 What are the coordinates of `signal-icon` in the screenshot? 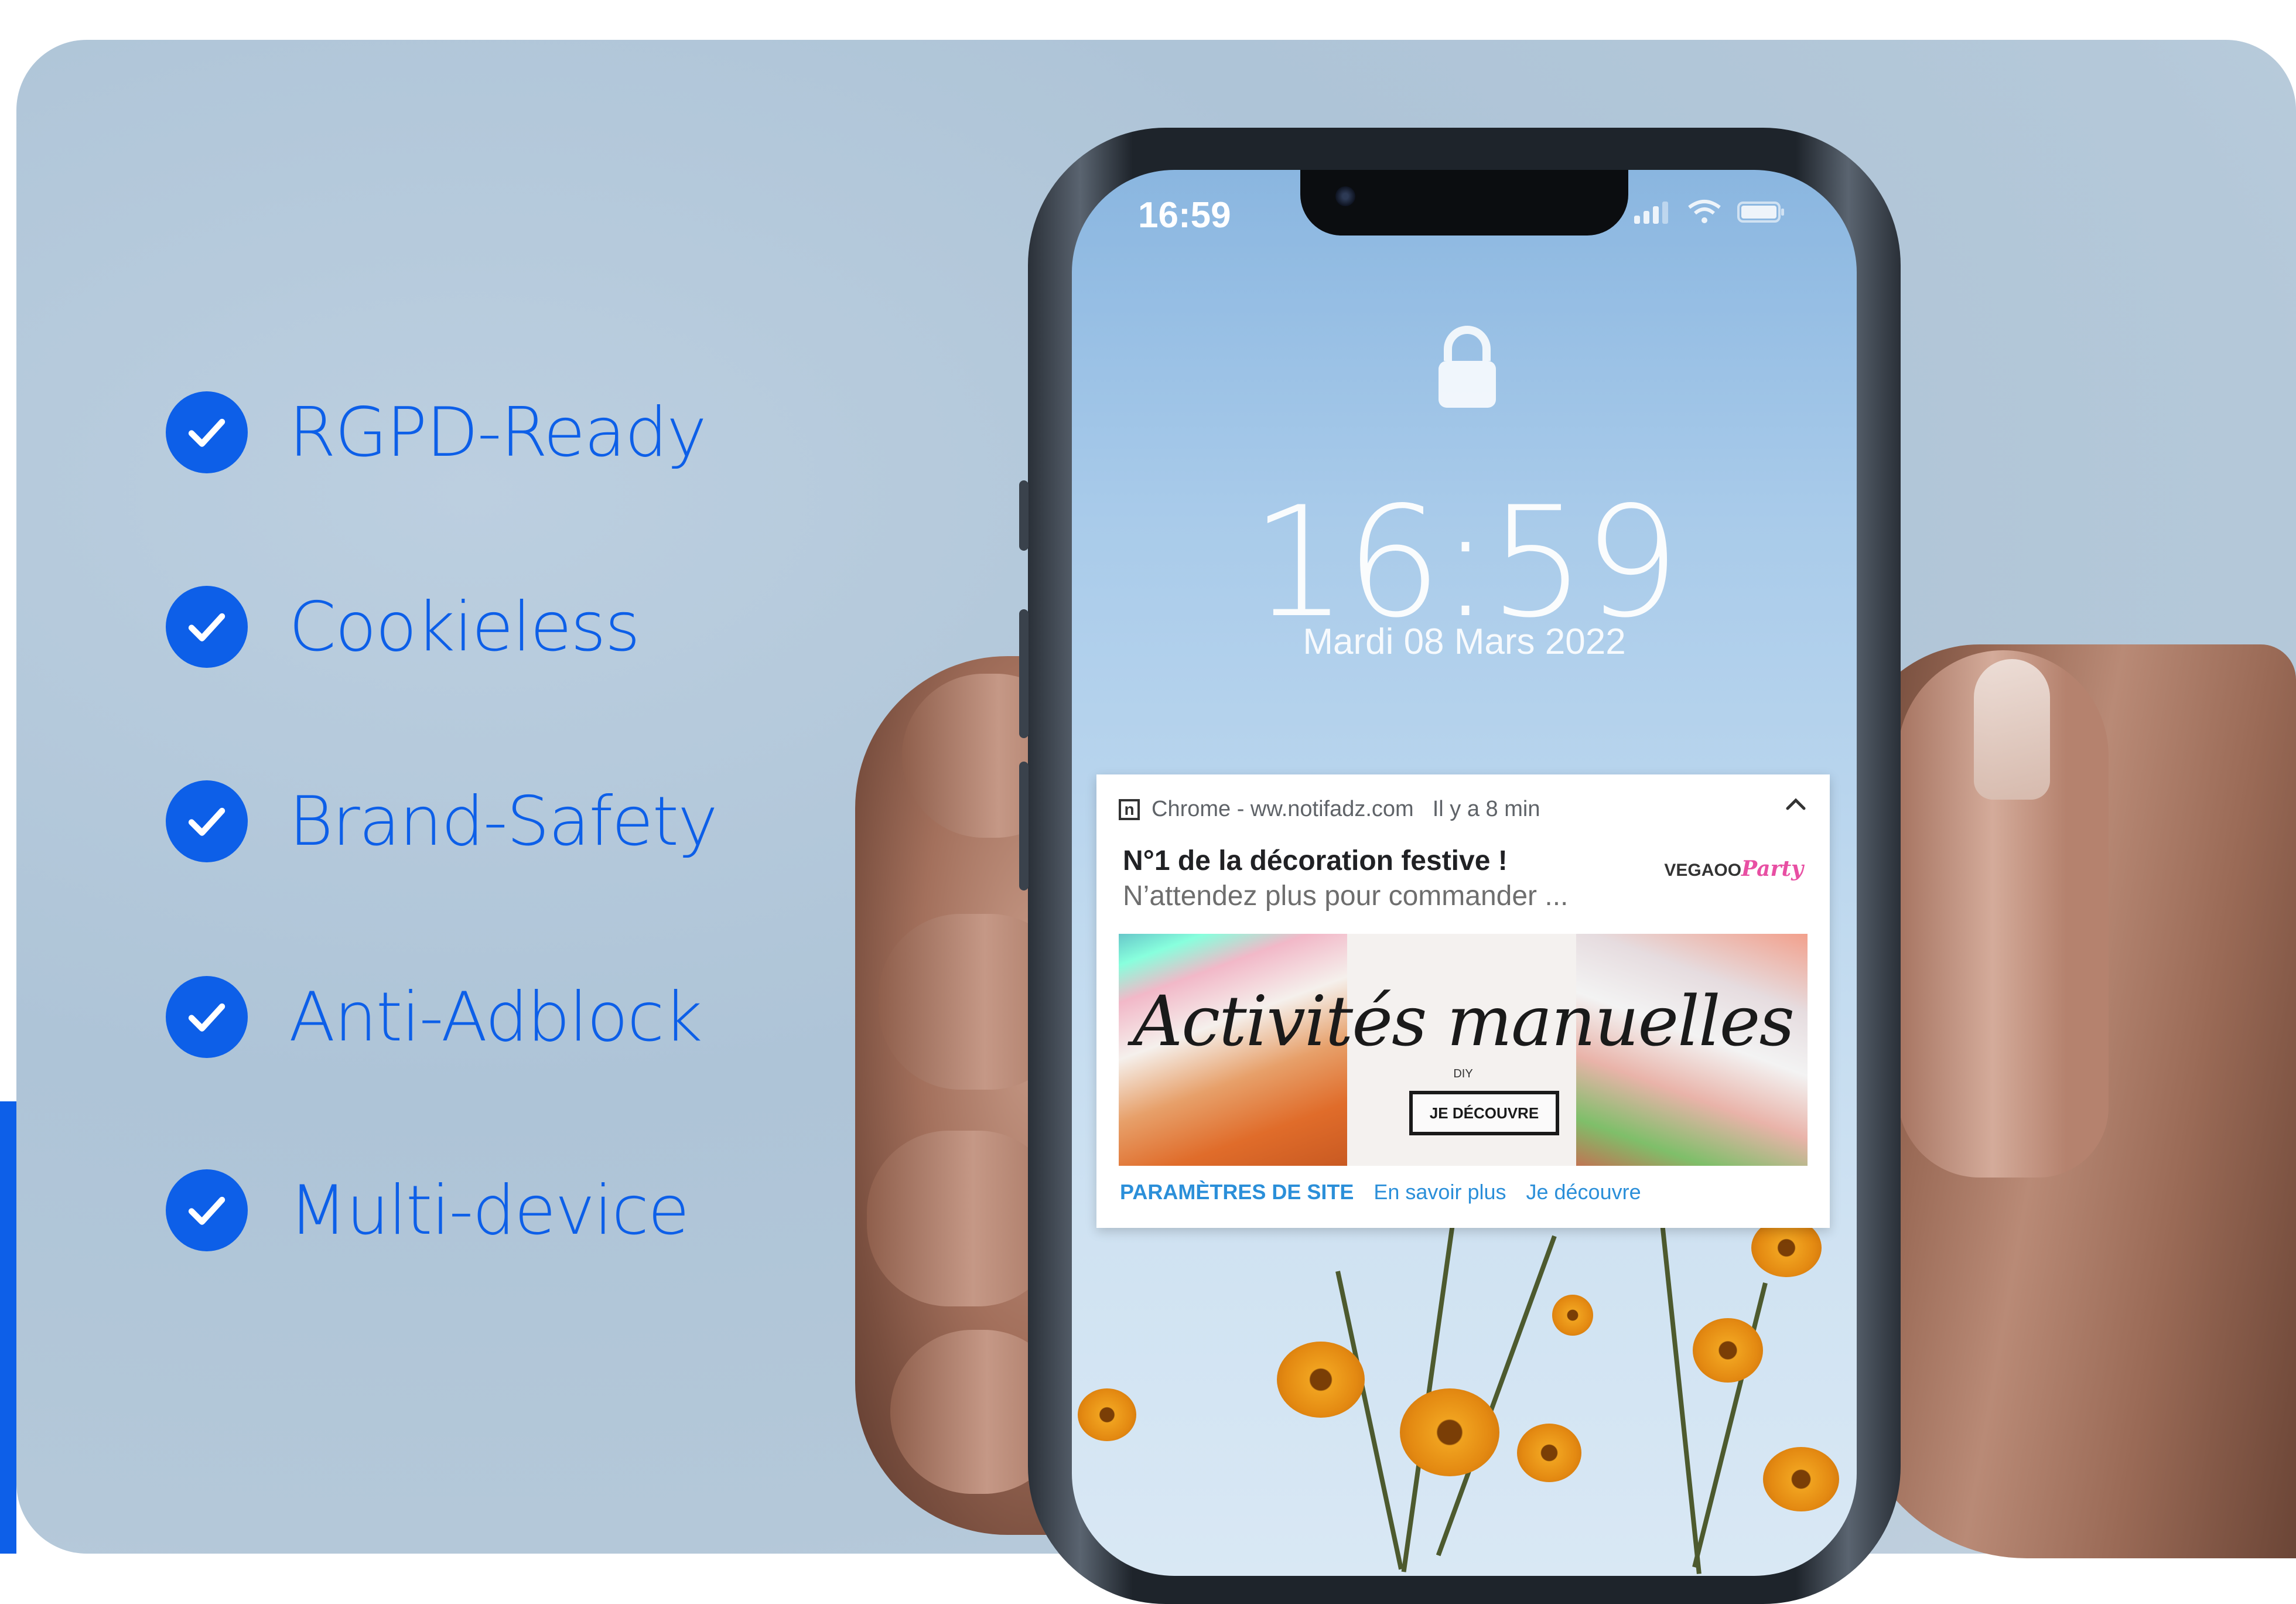 It's located at (1653, 214).